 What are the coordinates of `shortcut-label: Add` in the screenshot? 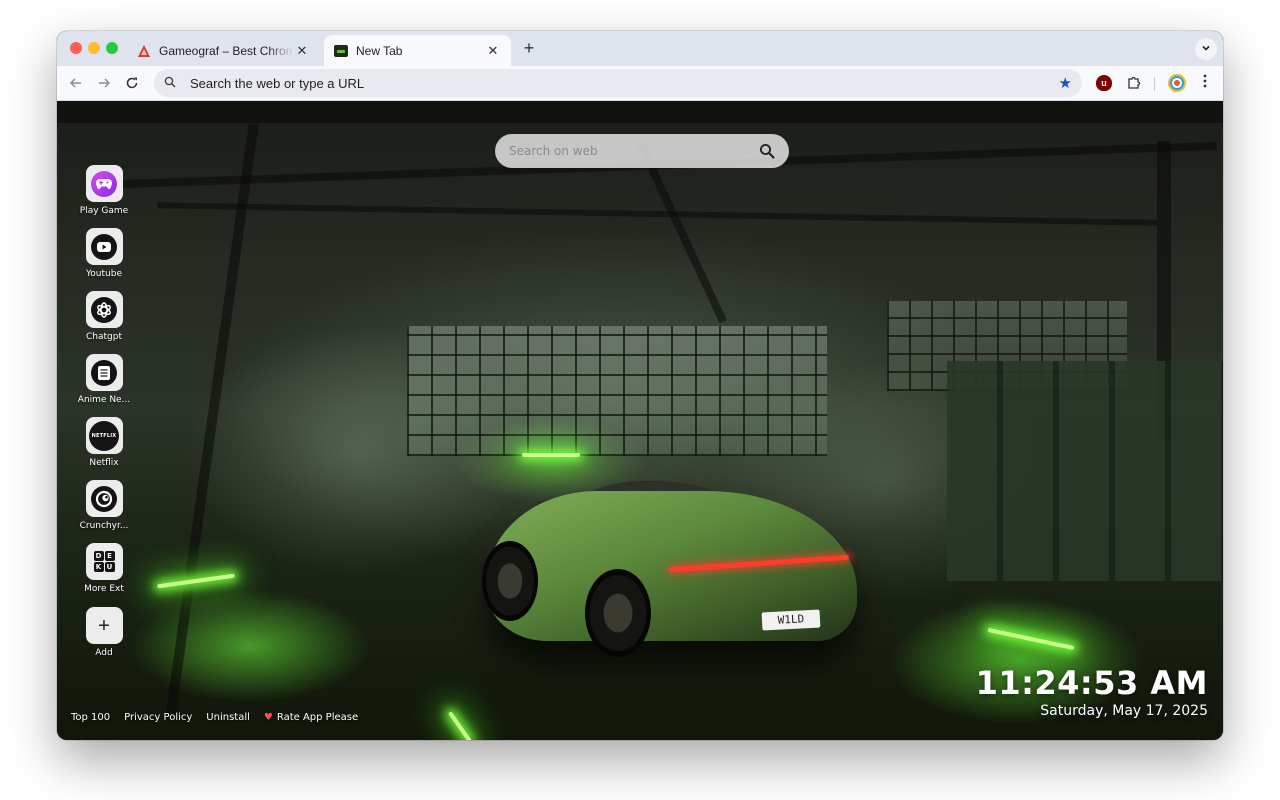 It's located at (104, 653).